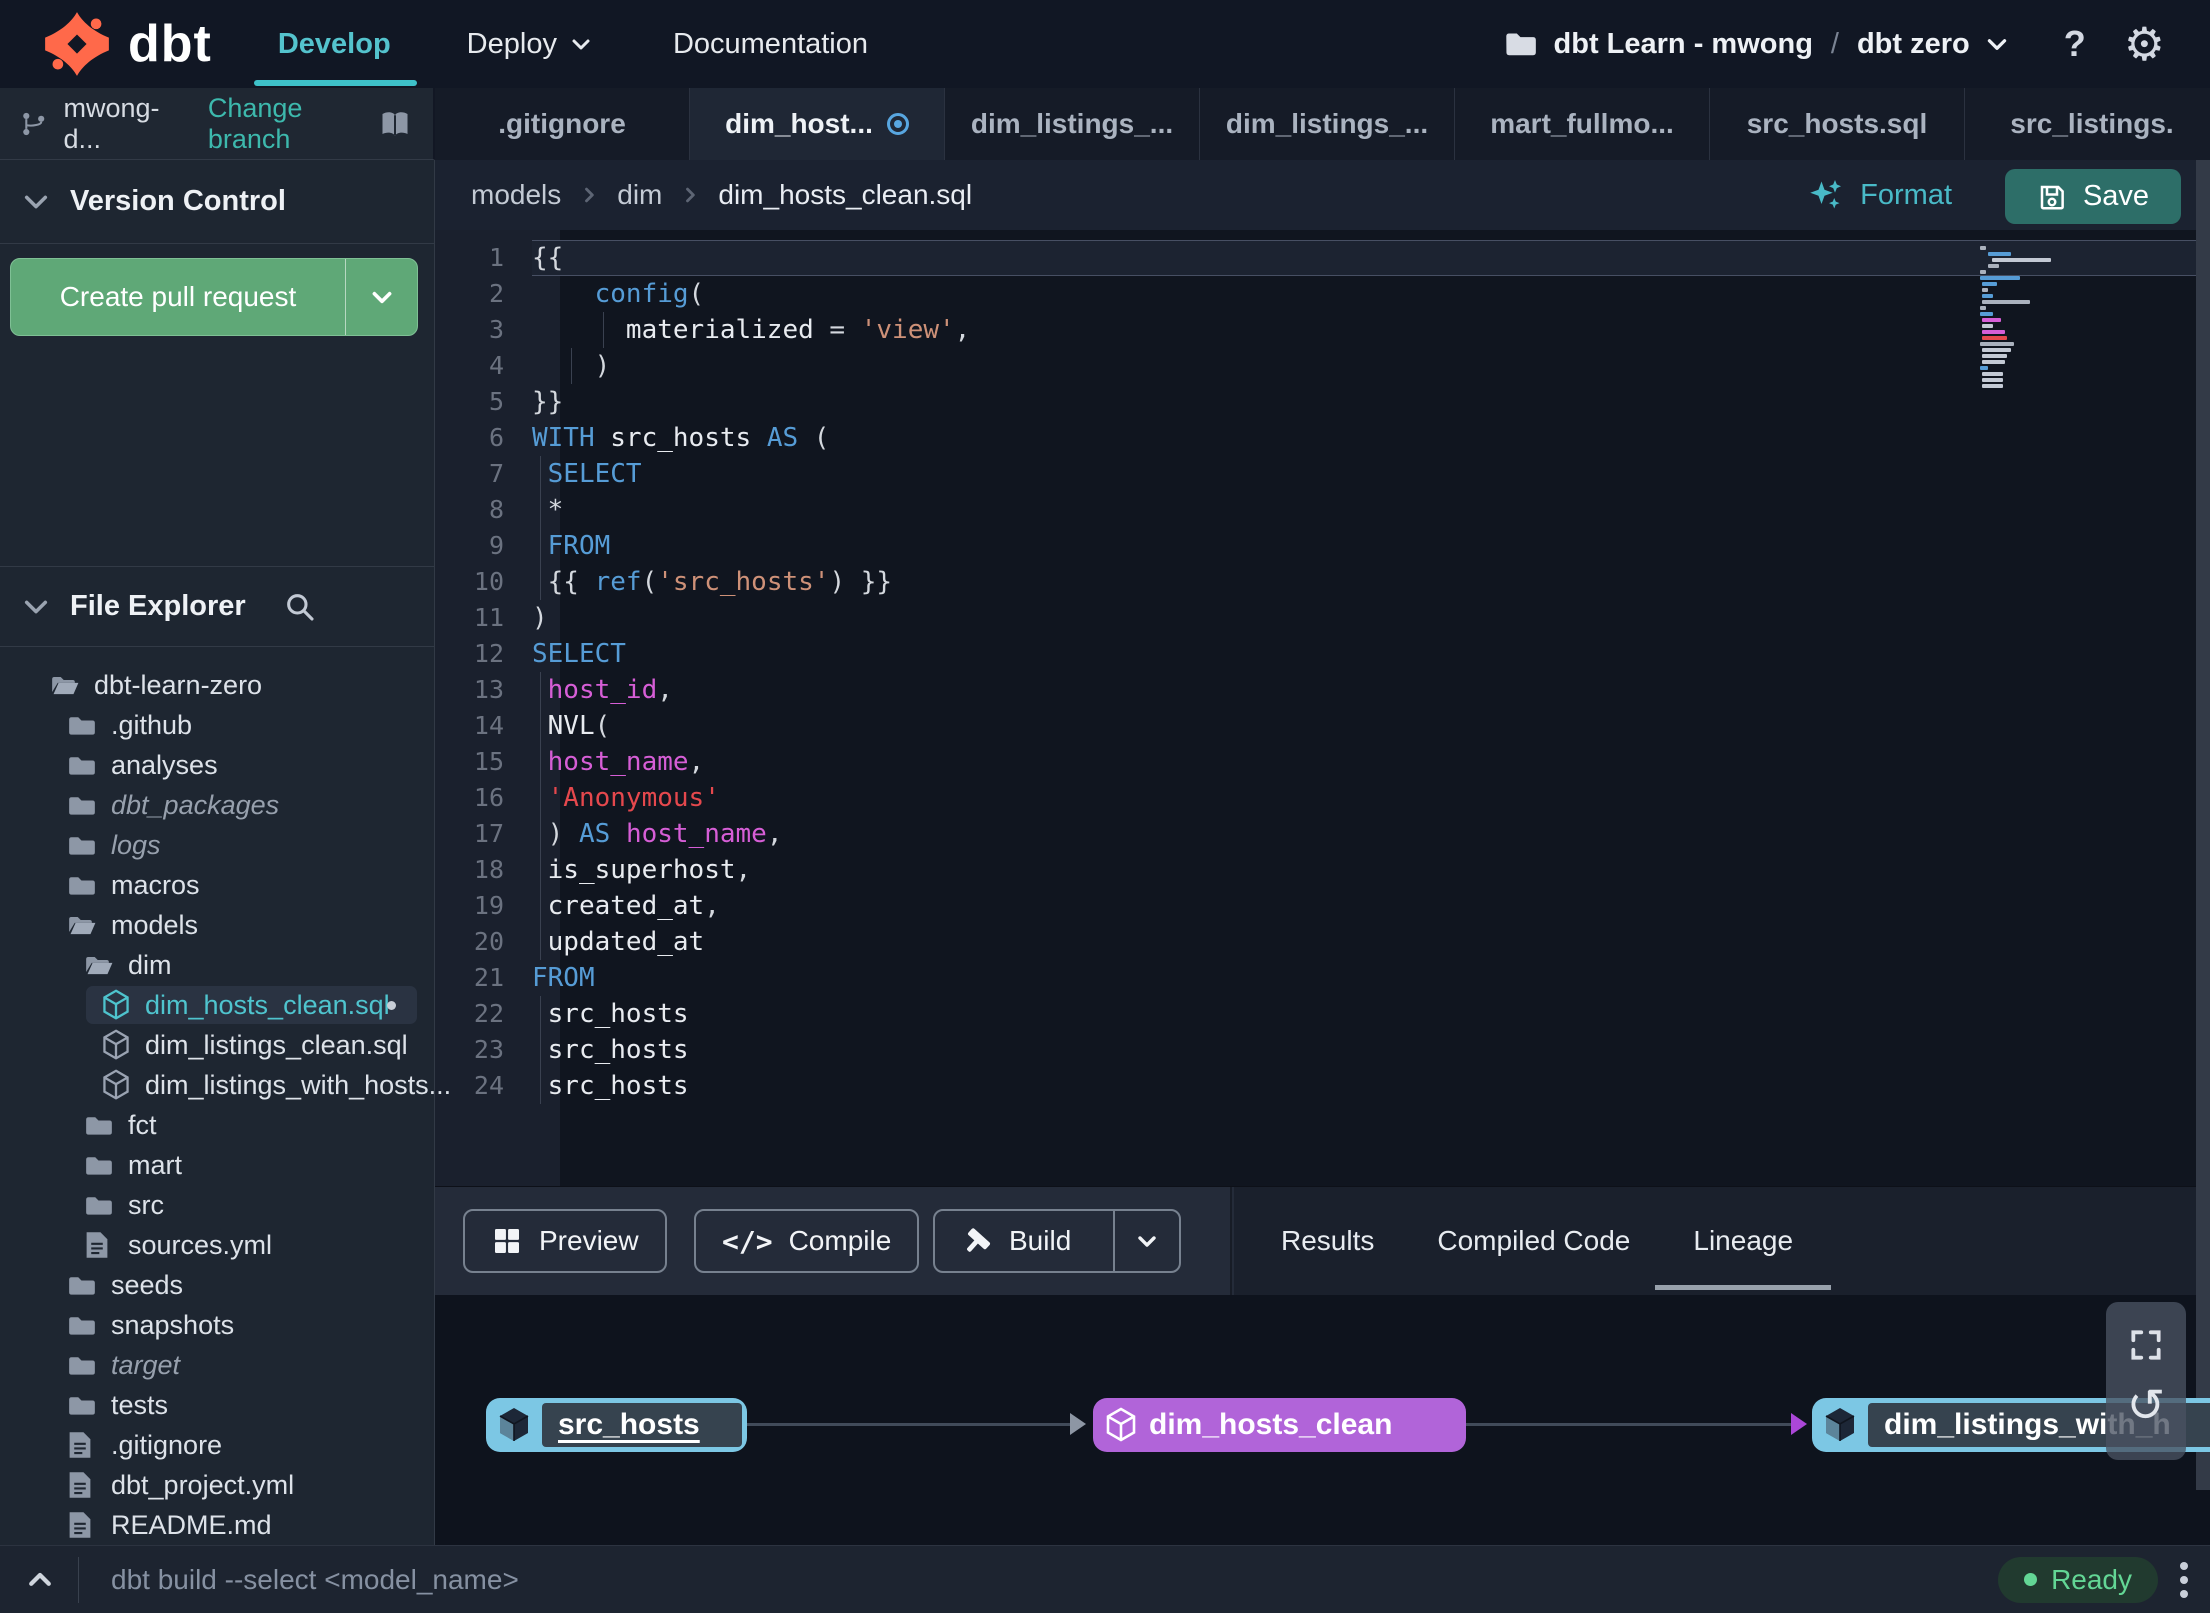 The image size is (2210, 1613). What do you see at coordinates (562, 124) in the screenshot?
I see `editor-tab: .gitignore` at bounding box center [562, 124].